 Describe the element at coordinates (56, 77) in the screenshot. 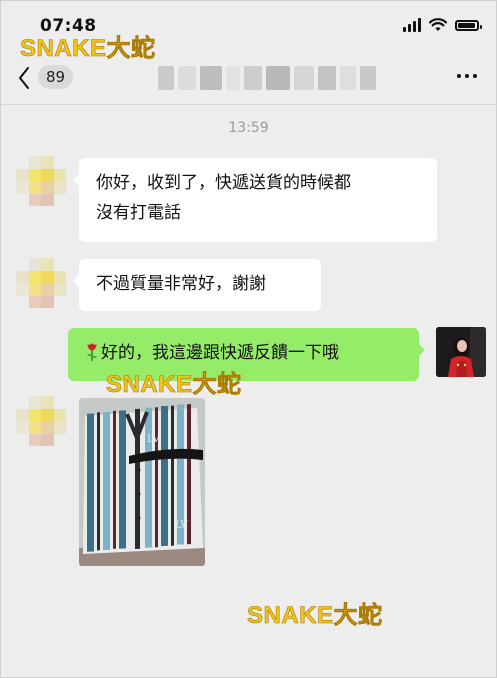

I see `unread-count-badge: 89` at that location.